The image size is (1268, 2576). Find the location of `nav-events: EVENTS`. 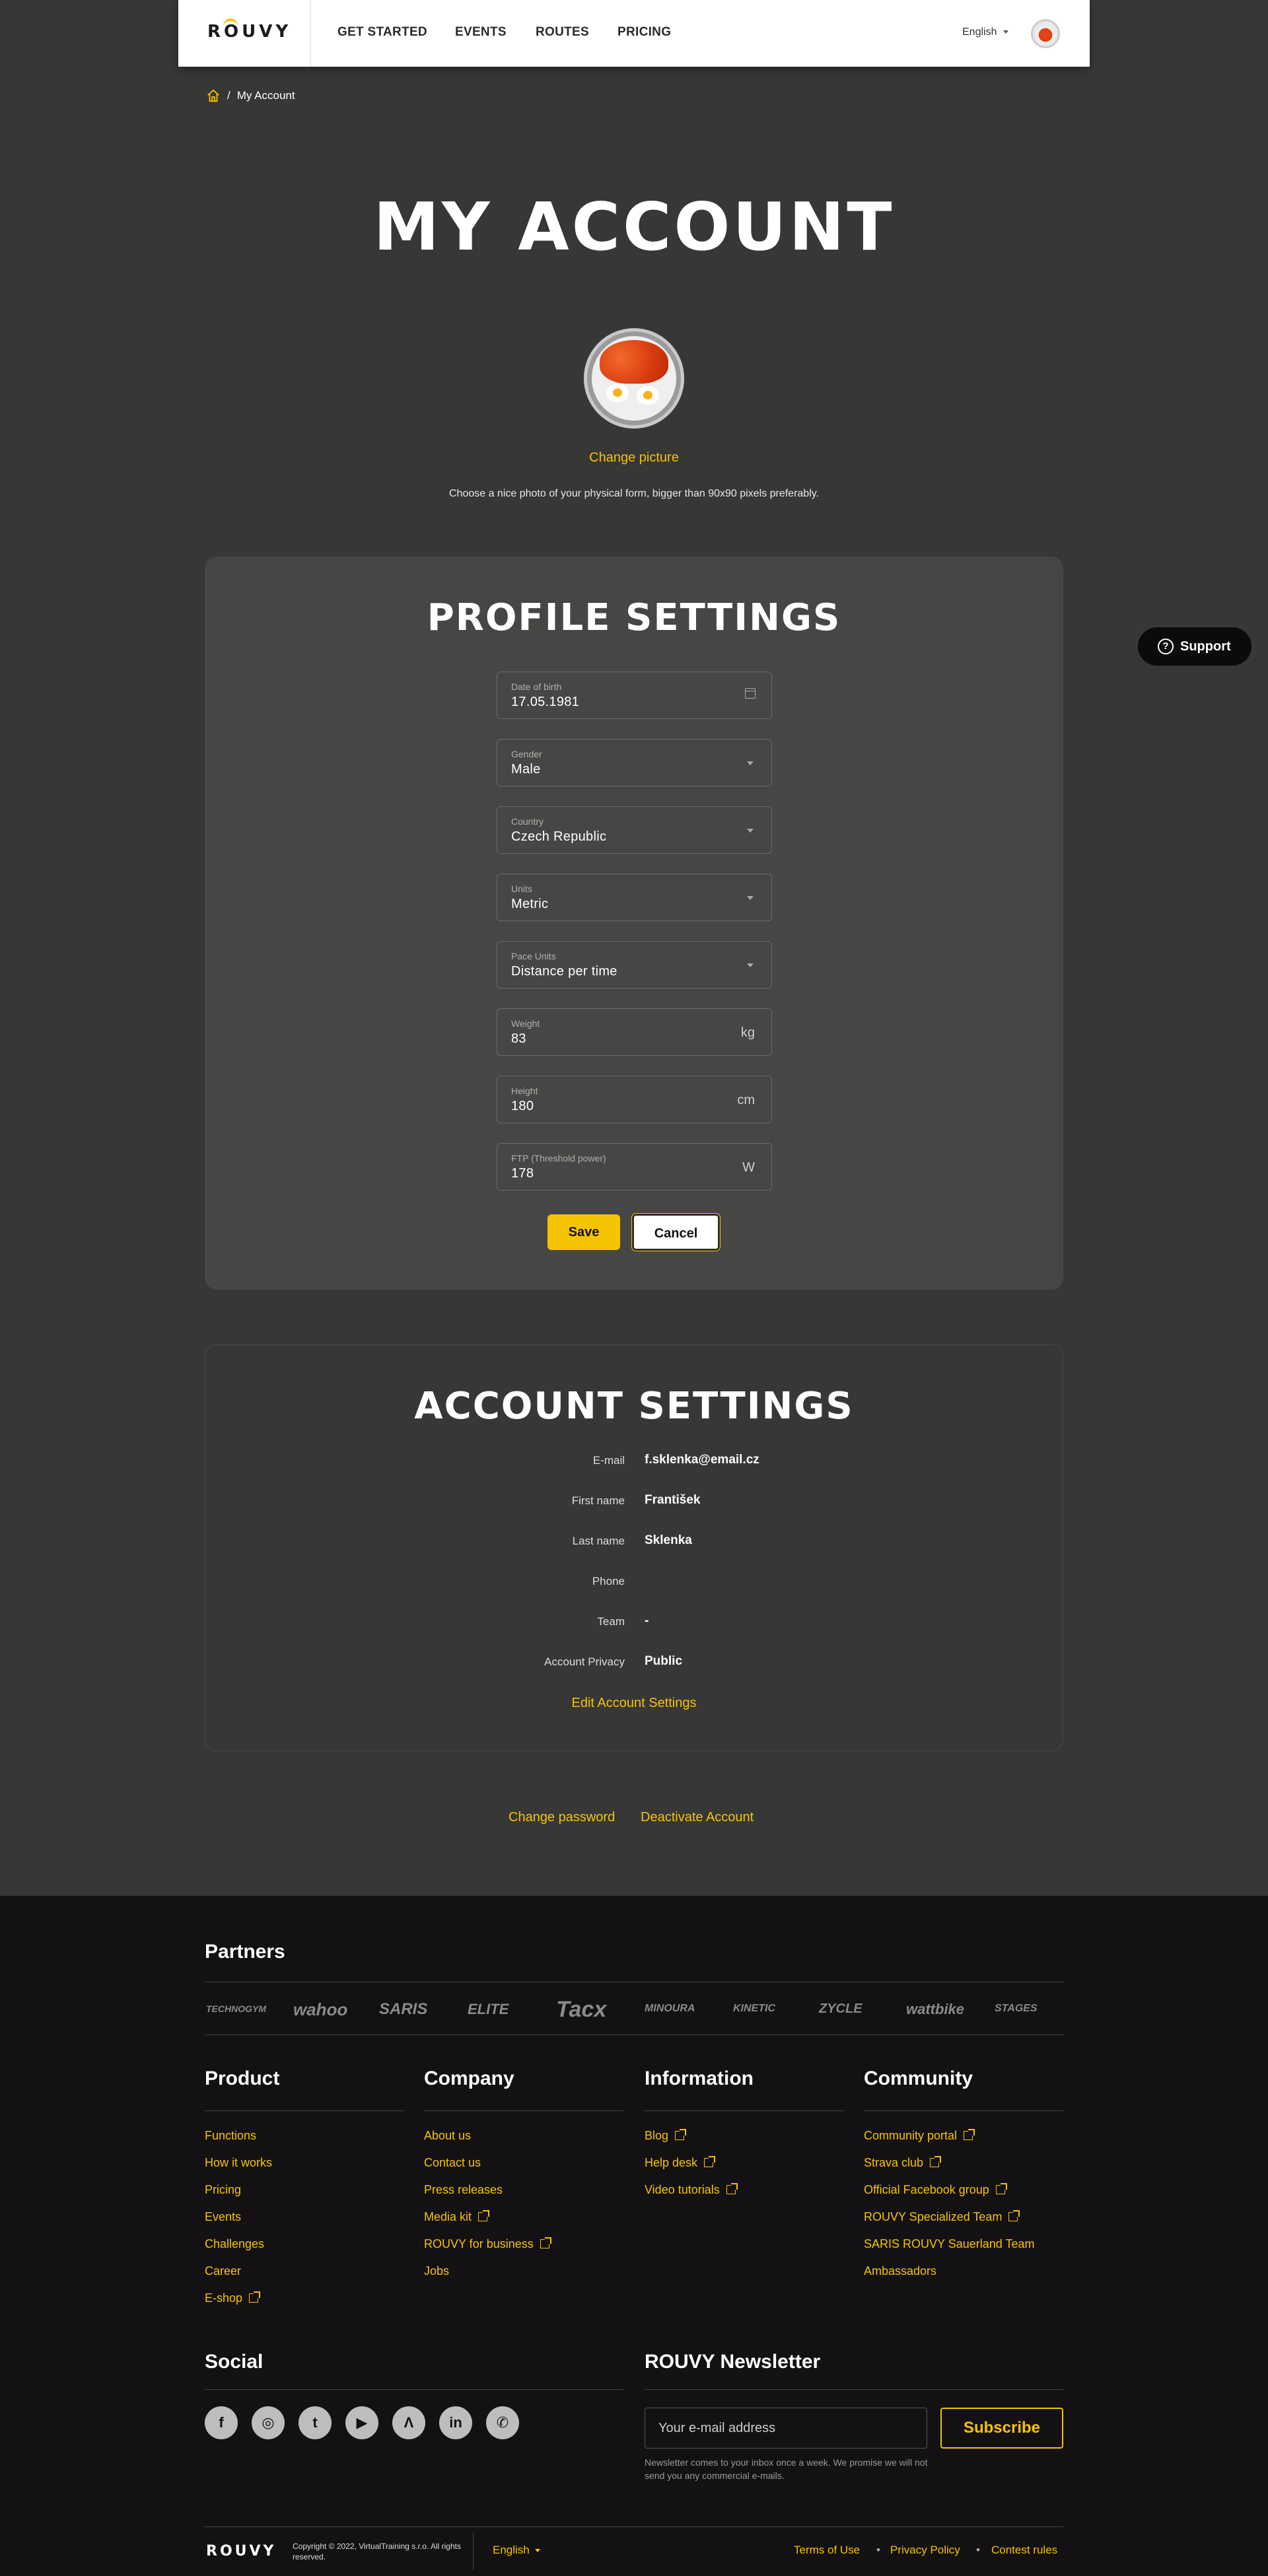

nav-events: EVENTS is located at coordinates (481, 33).